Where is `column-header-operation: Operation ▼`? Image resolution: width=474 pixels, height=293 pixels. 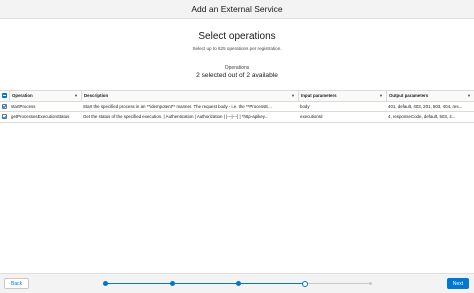 column-header-operation: Operation ▼ is located at coordinates (45, 96).